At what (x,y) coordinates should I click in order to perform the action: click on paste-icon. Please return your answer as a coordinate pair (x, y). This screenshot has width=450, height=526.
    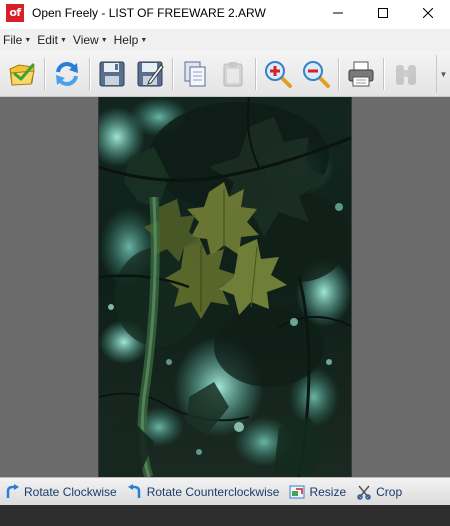
    Looking at the image, I should click on (233, 73).